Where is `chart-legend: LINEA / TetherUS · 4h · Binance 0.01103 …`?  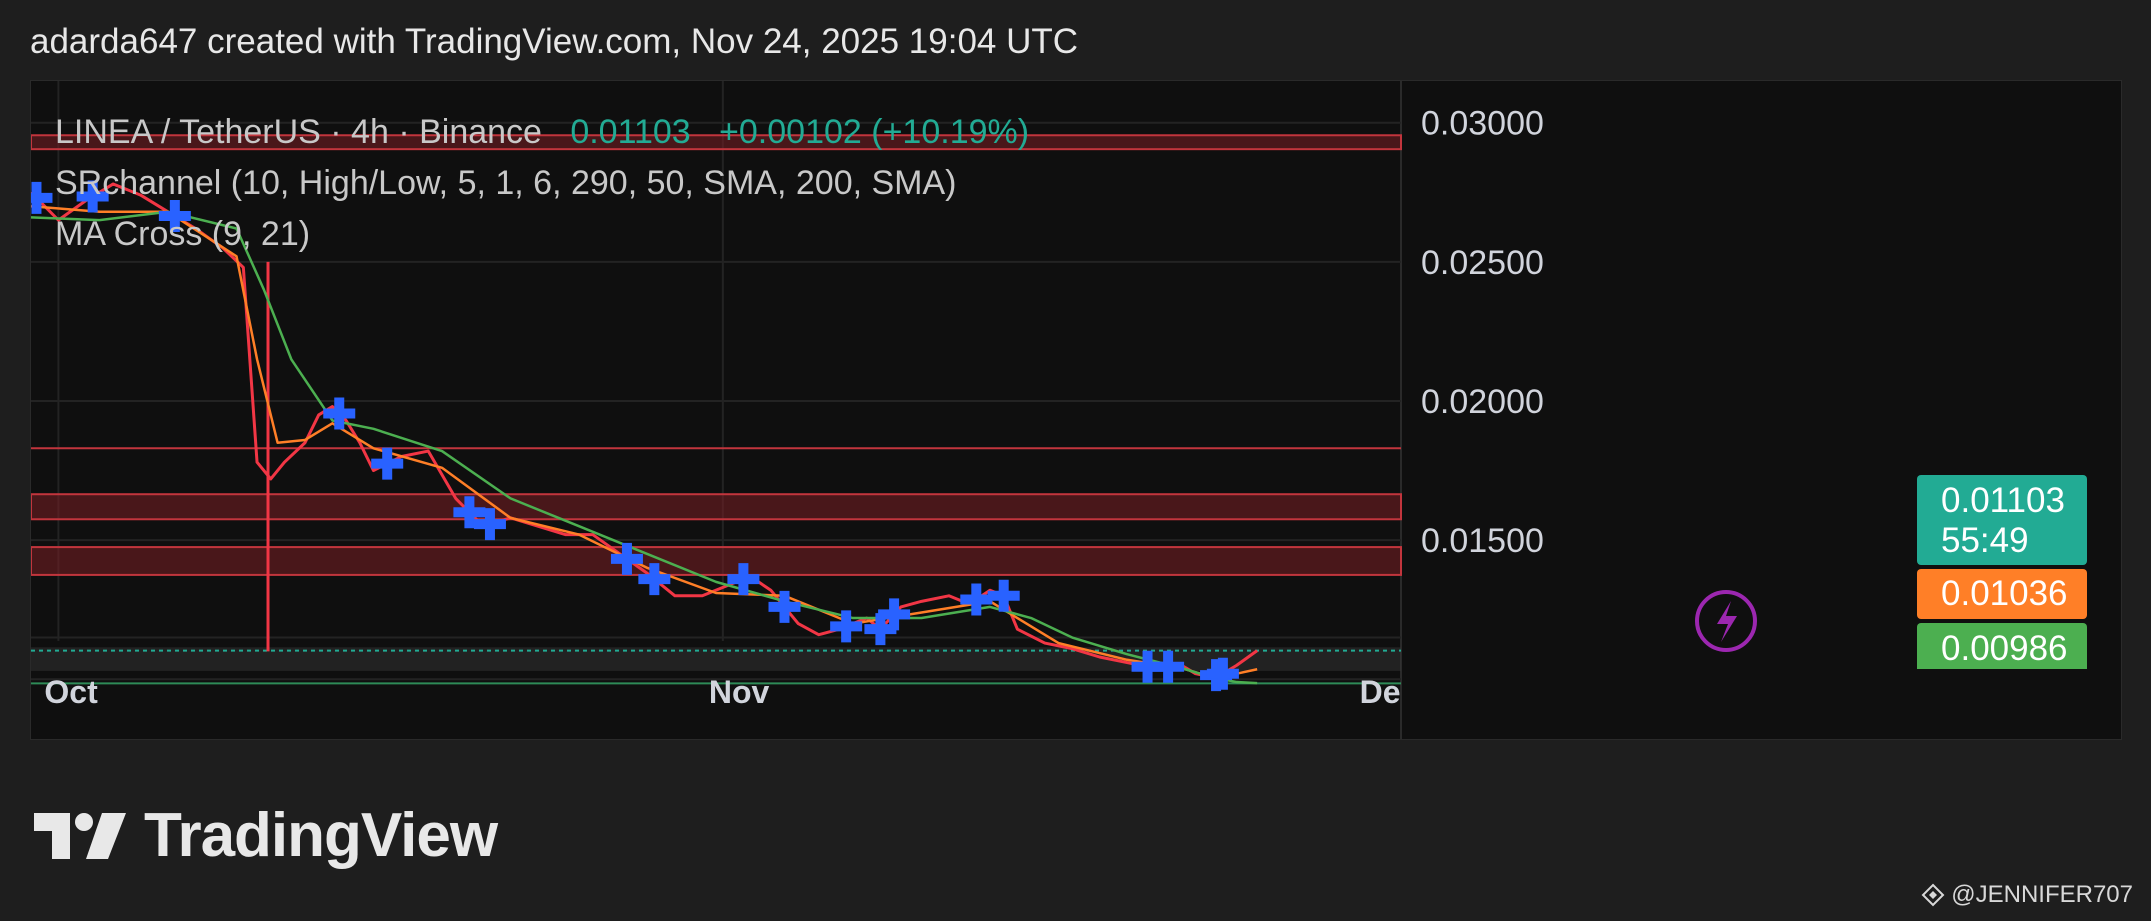
chart-legend: LINEA / TetherUS · 4h · Binance 0.01103 … is located at coordinates (542, 183).